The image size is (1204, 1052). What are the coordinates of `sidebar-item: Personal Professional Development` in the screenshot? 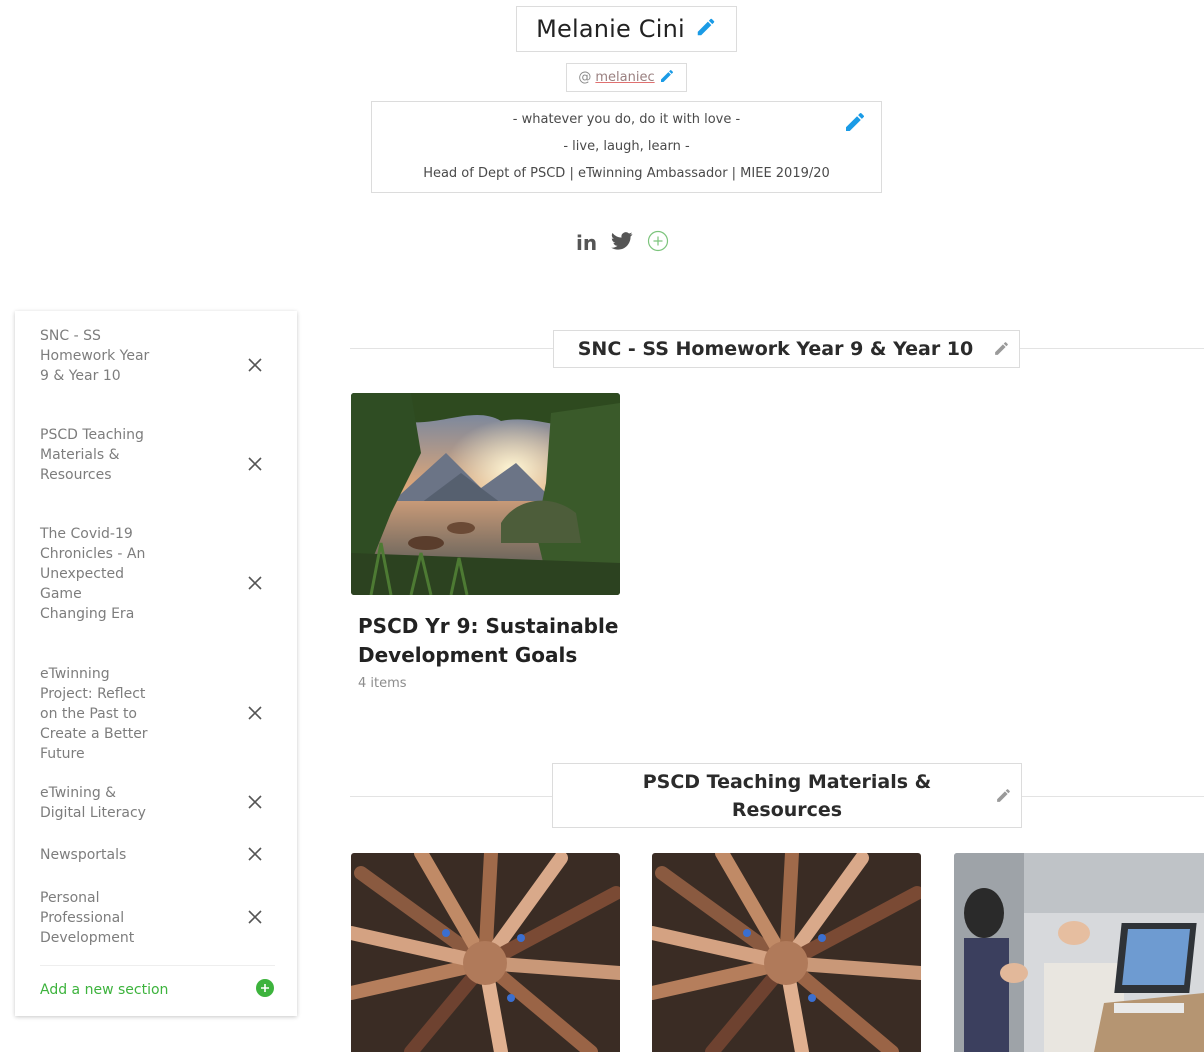 It's located at (162, 919).